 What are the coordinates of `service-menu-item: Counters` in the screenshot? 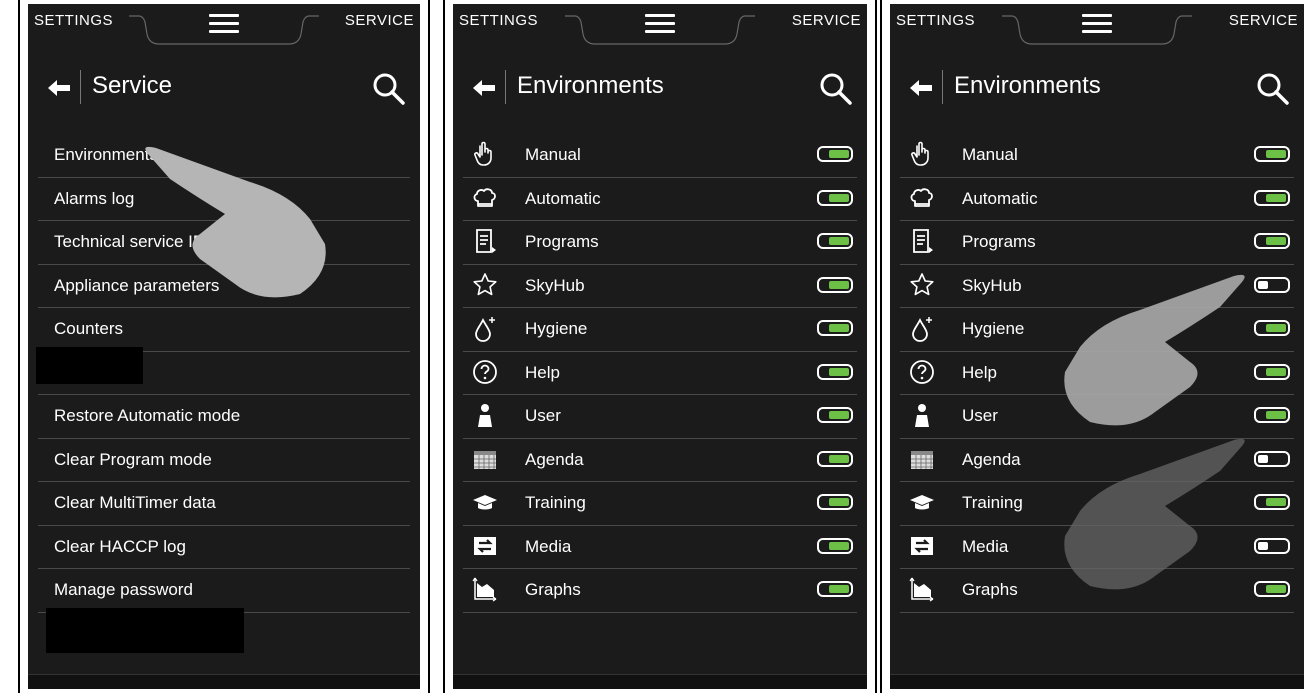 It's located at (224, 330).